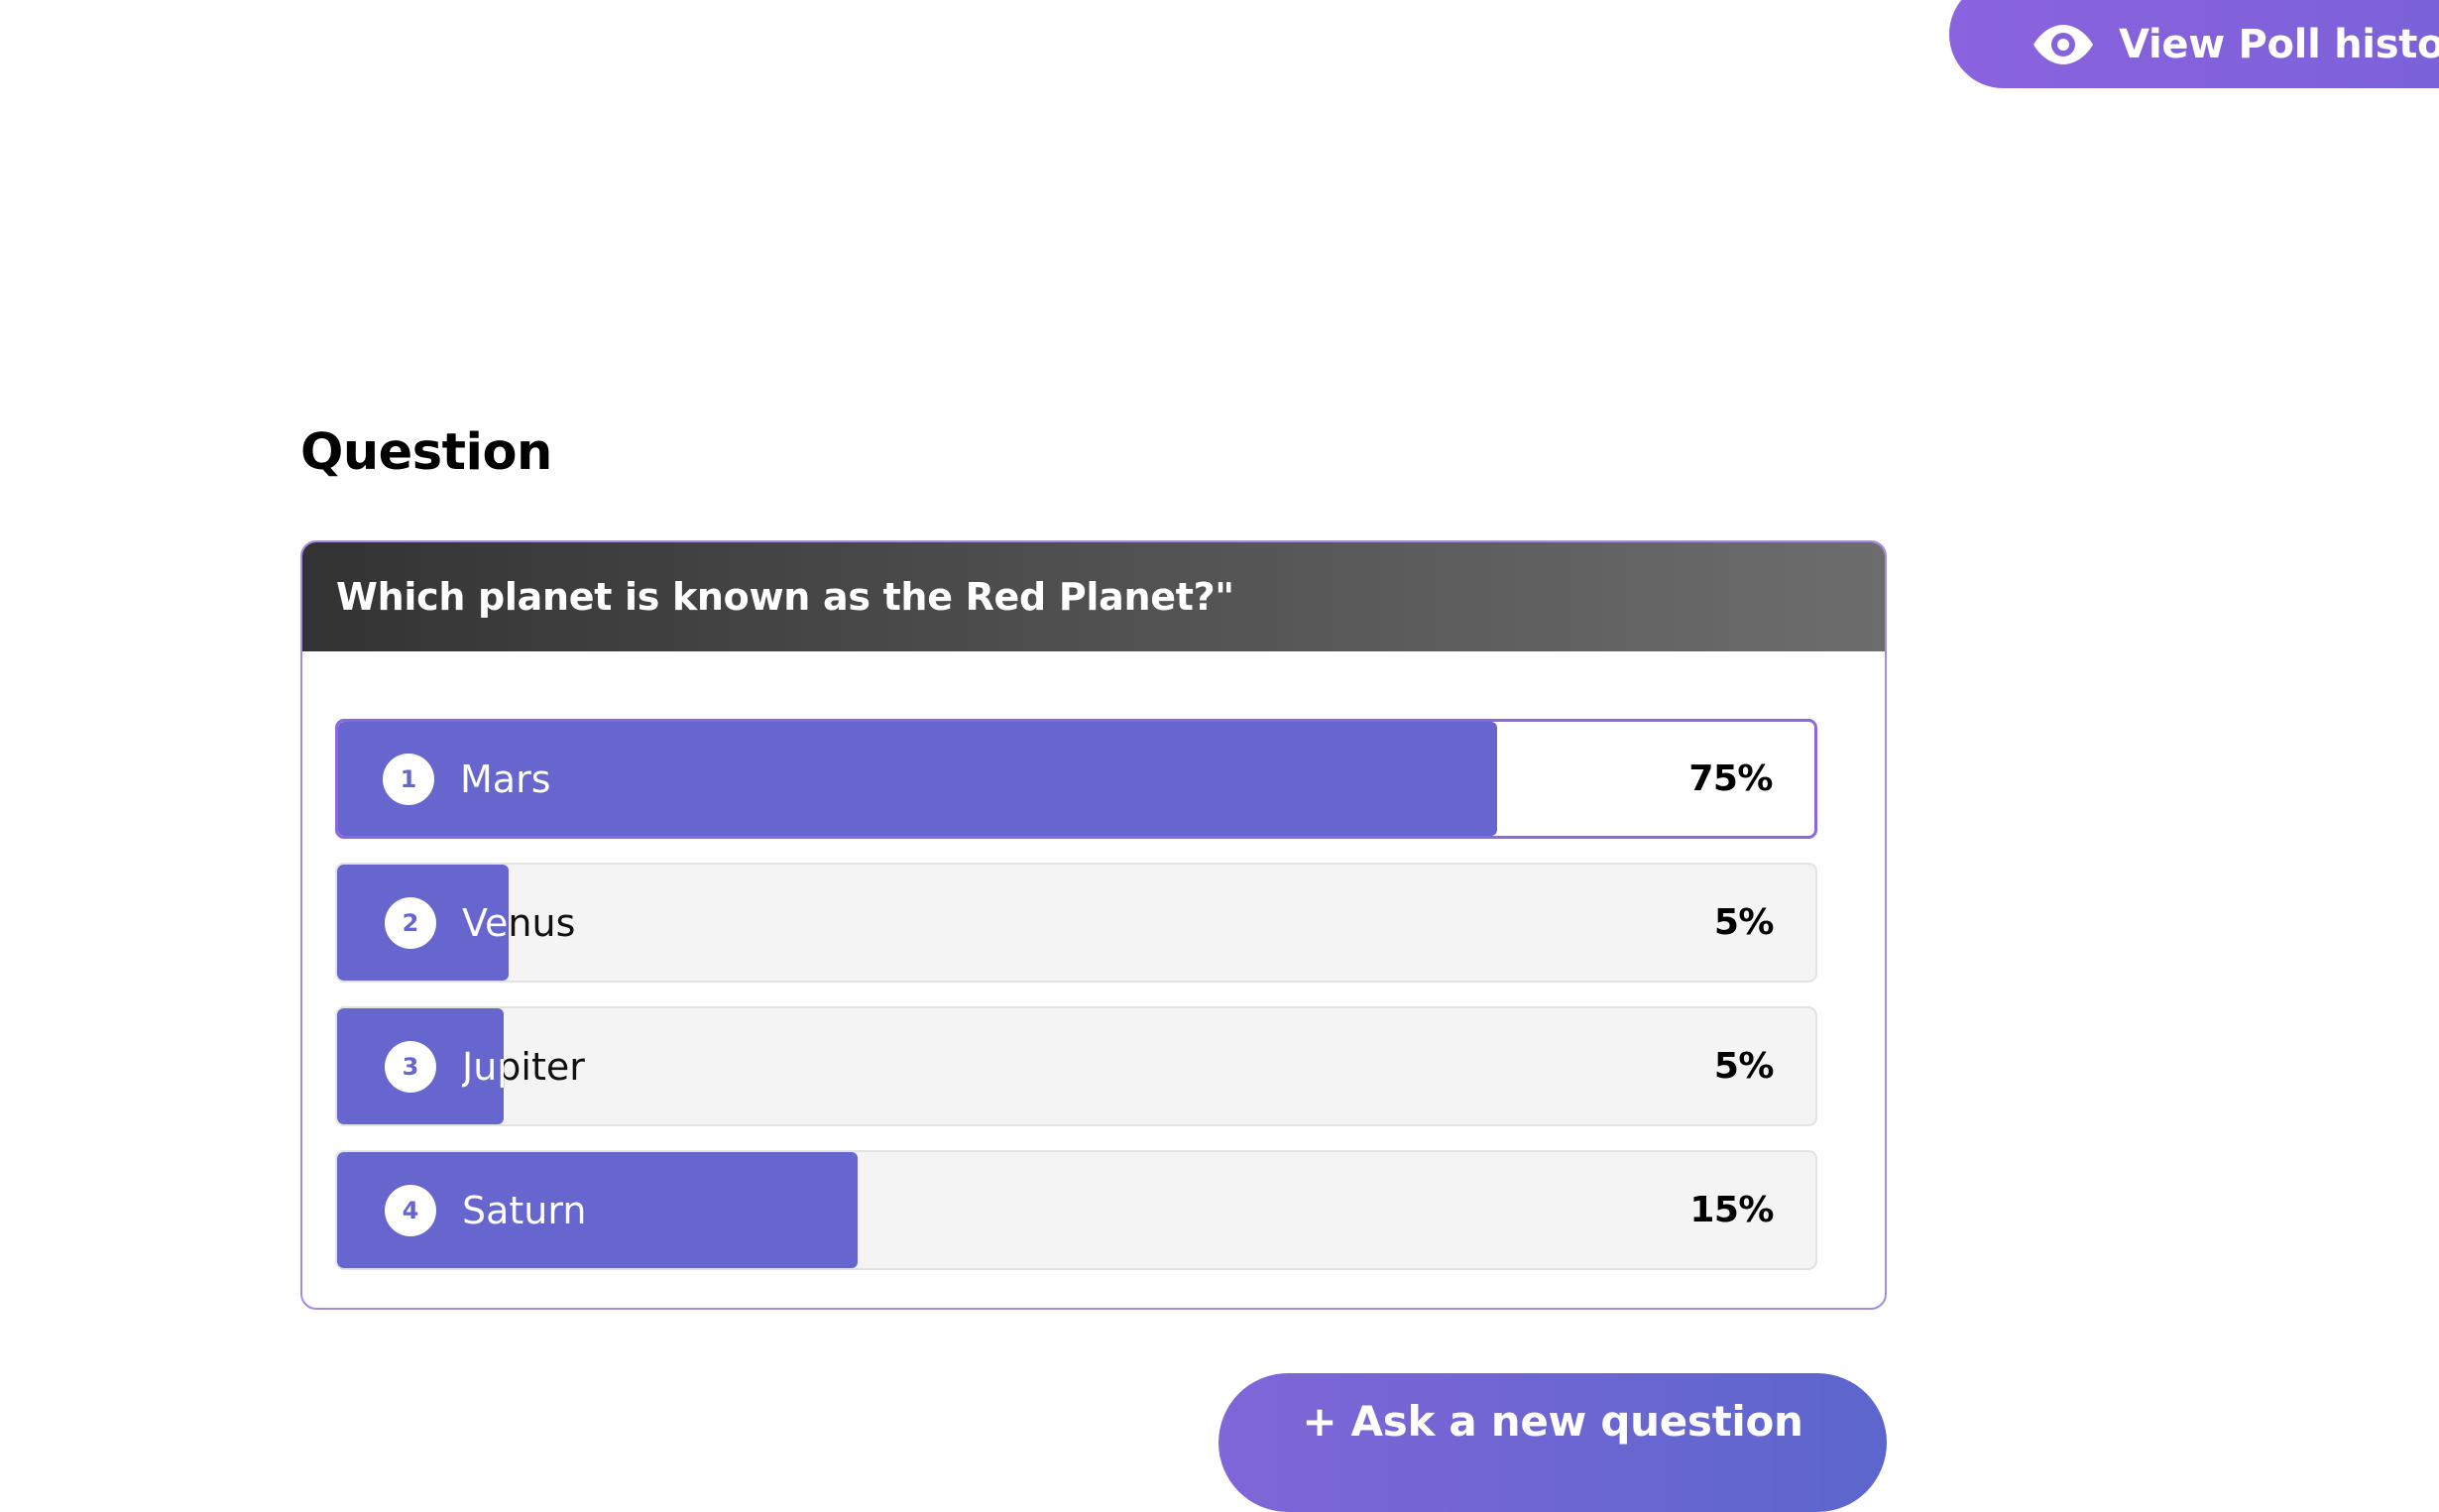 This screenshot has width=2439, height=1512. What do you see at coordinates (411, 1210) in the screenshot?
I see `option-number-badge: 4` at bounding box center [411, 1210].